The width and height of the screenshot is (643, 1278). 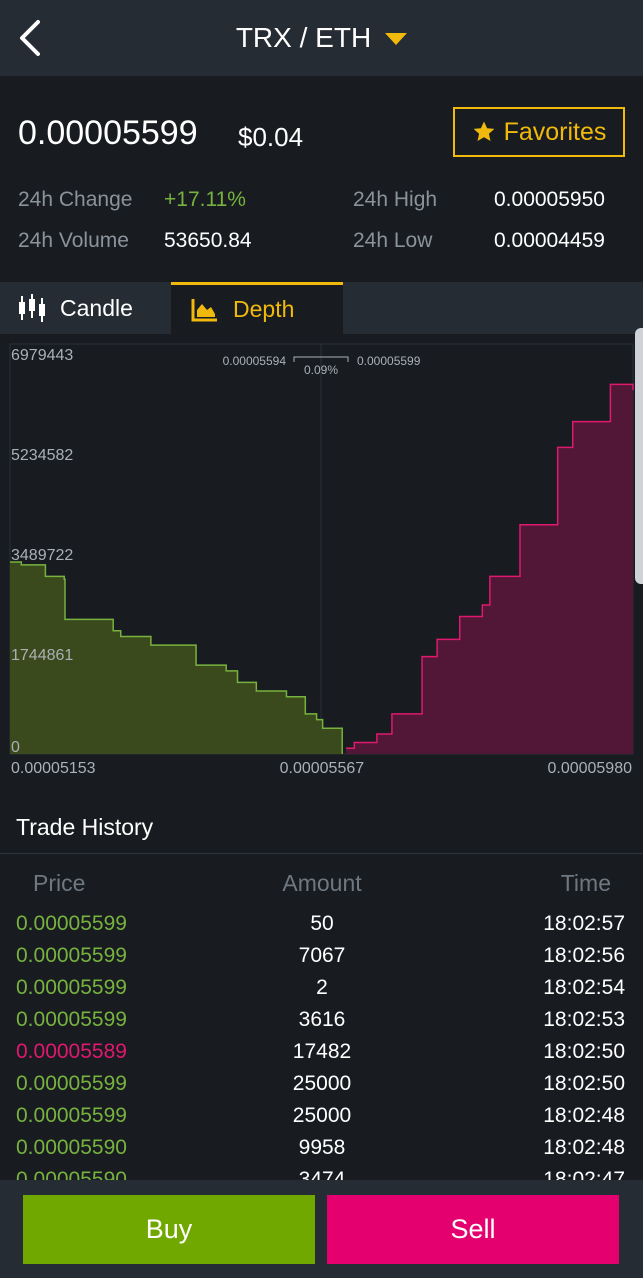 What do you see at coordinates (42, 555) in the screenshot?
I see `y-tick-label: 3489722` at bounding box center [42, 555].